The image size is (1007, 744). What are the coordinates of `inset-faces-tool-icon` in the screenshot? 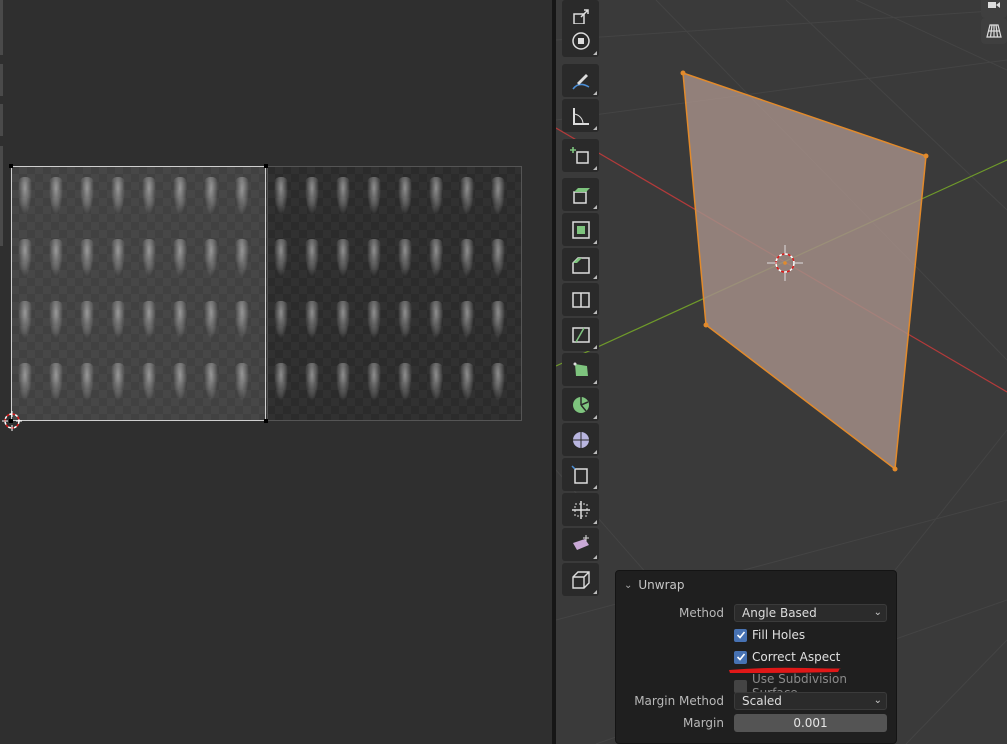 It's located at (580, 229).